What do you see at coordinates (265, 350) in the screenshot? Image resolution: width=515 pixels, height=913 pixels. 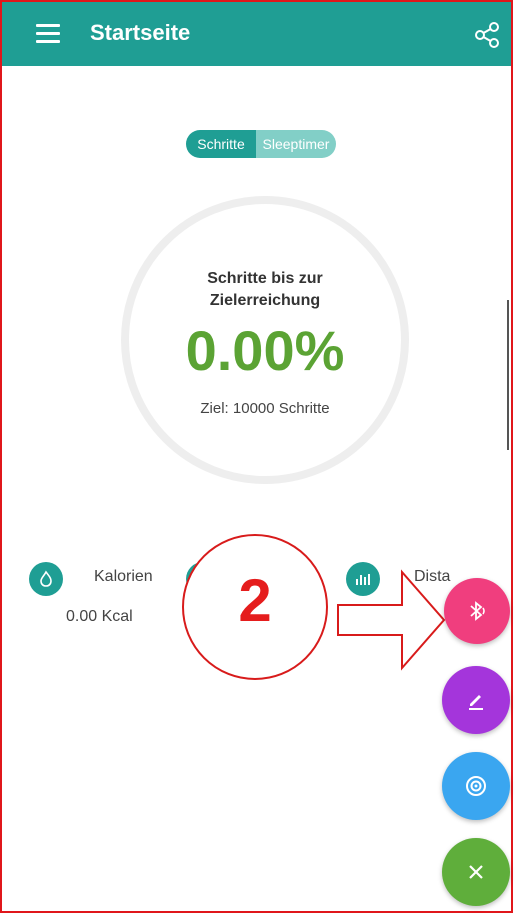 I see `progress-value: 0.00%` at bounding box center [265, 350].